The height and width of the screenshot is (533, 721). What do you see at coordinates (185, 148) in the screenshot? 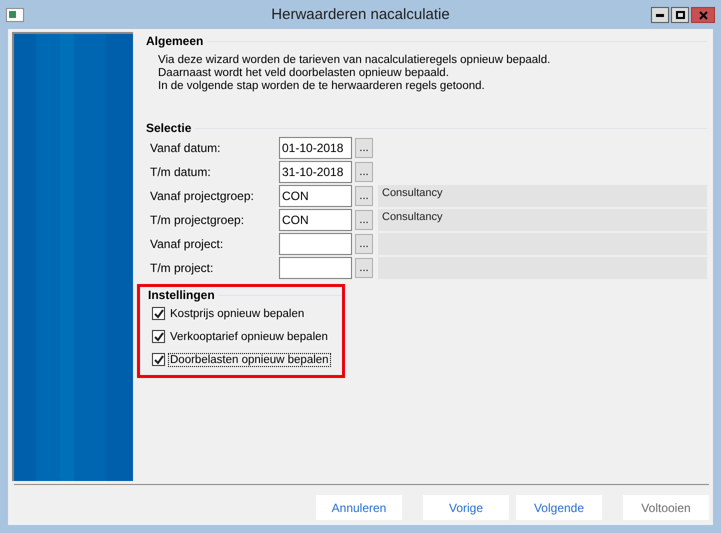
I see `field-label: Vanaf datum:` at bounding box center [185, 148].